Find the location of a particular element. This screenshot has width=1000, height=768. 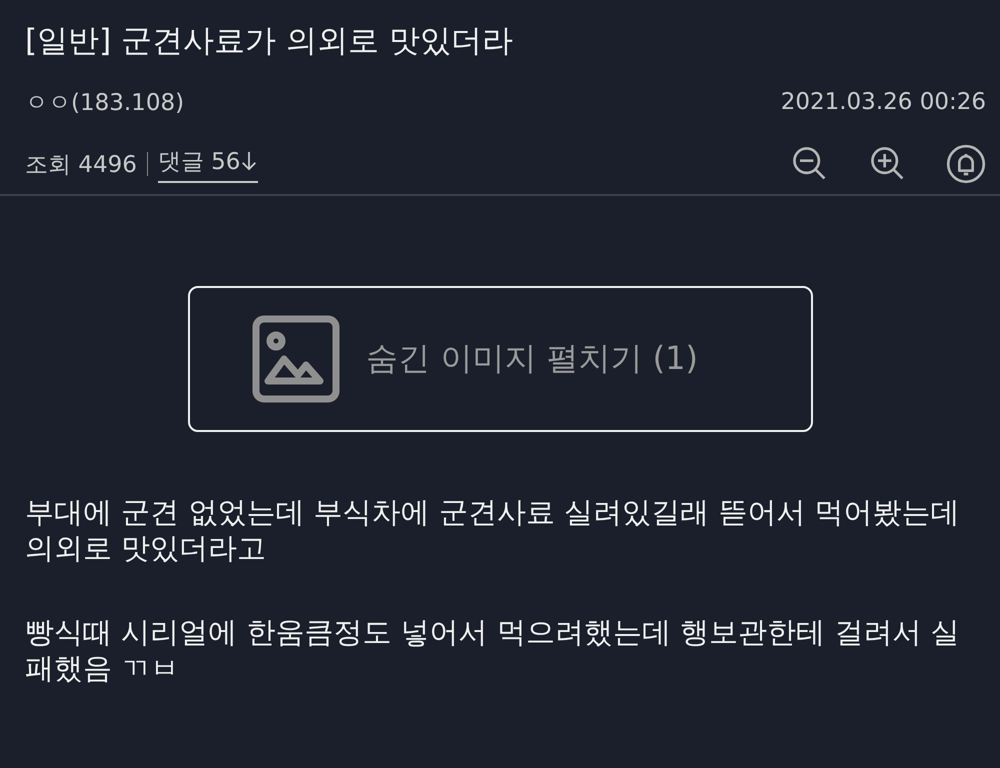

image-icon is located at coordinates (296, 359).